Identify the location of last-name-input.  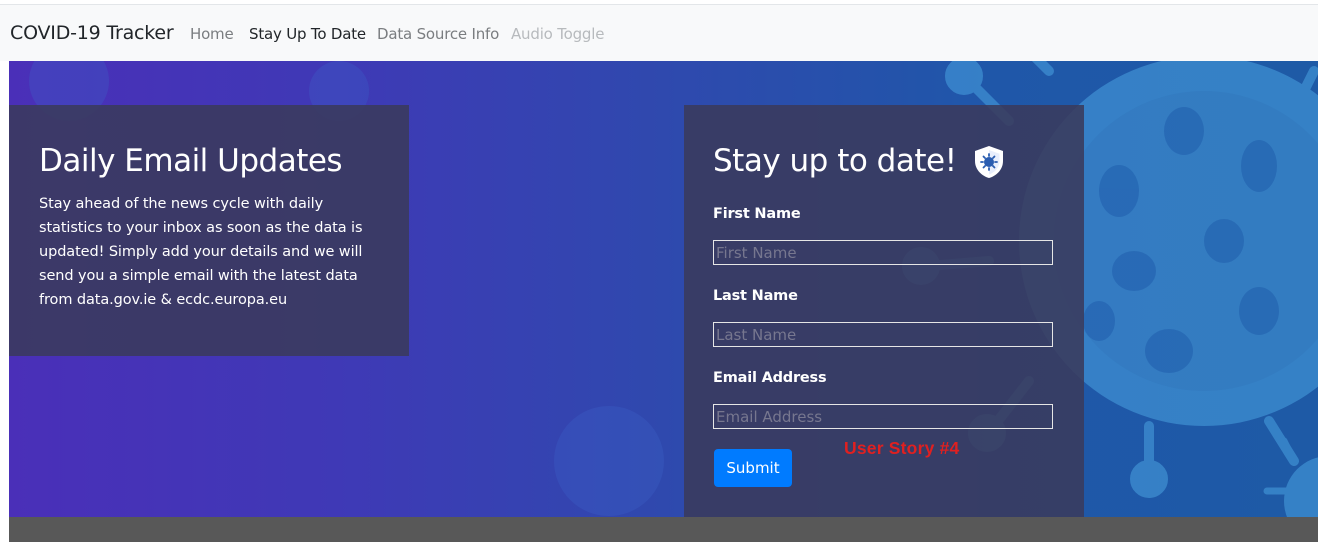
(883, 334).